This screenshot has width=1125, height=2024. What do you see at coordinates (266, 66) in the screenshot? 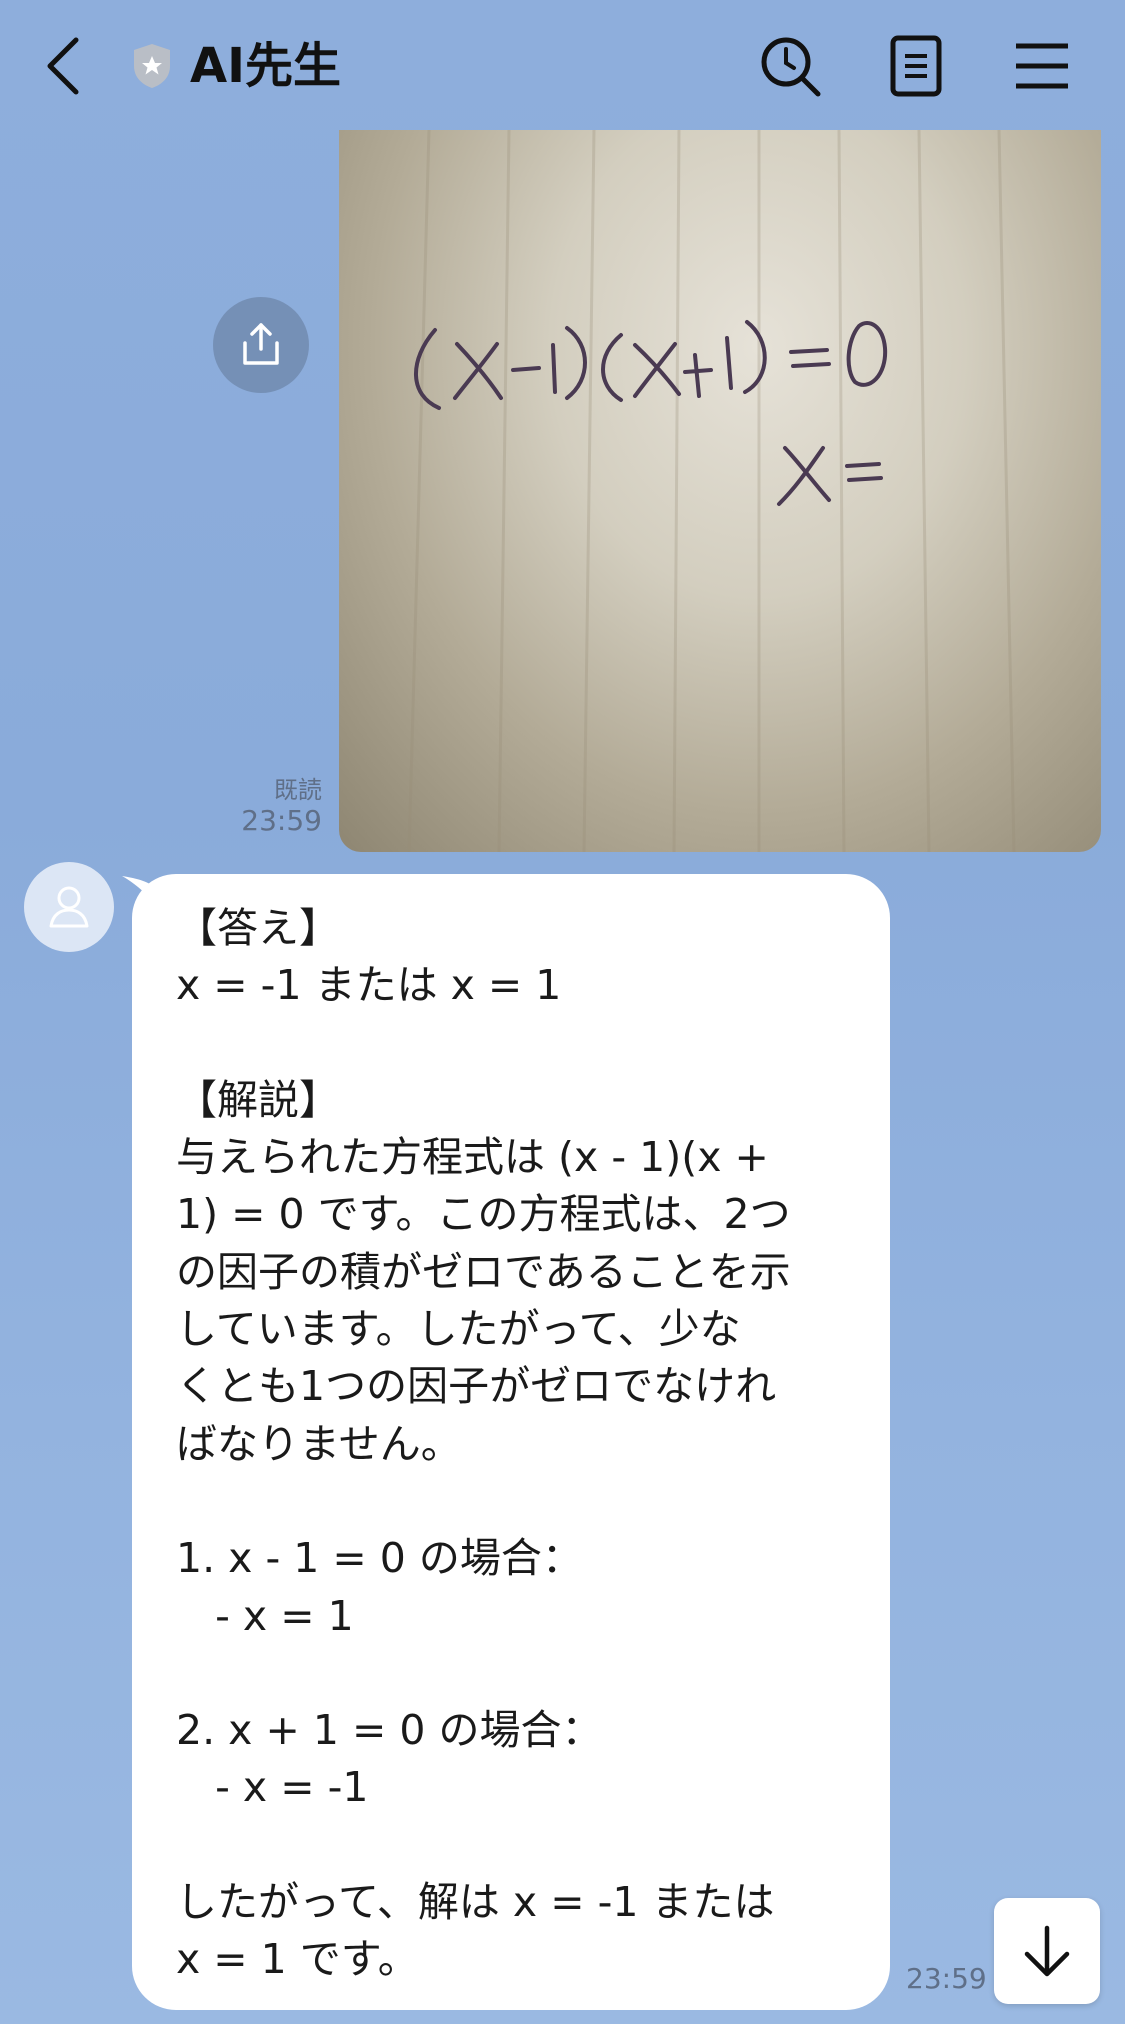
I see `chat-title: AI先生` at bounding box center [266, 66].